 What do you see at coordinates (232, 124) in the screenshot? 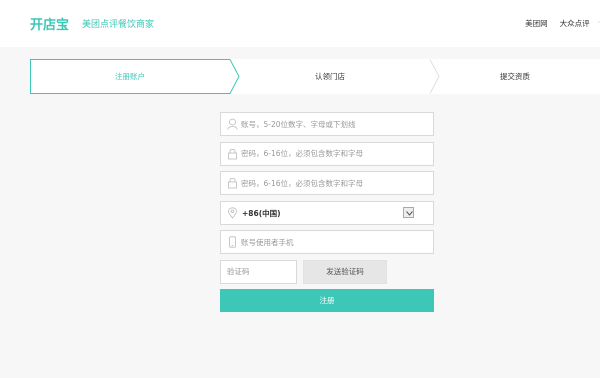
I see `user-icon` at bounding box center [232, 124].